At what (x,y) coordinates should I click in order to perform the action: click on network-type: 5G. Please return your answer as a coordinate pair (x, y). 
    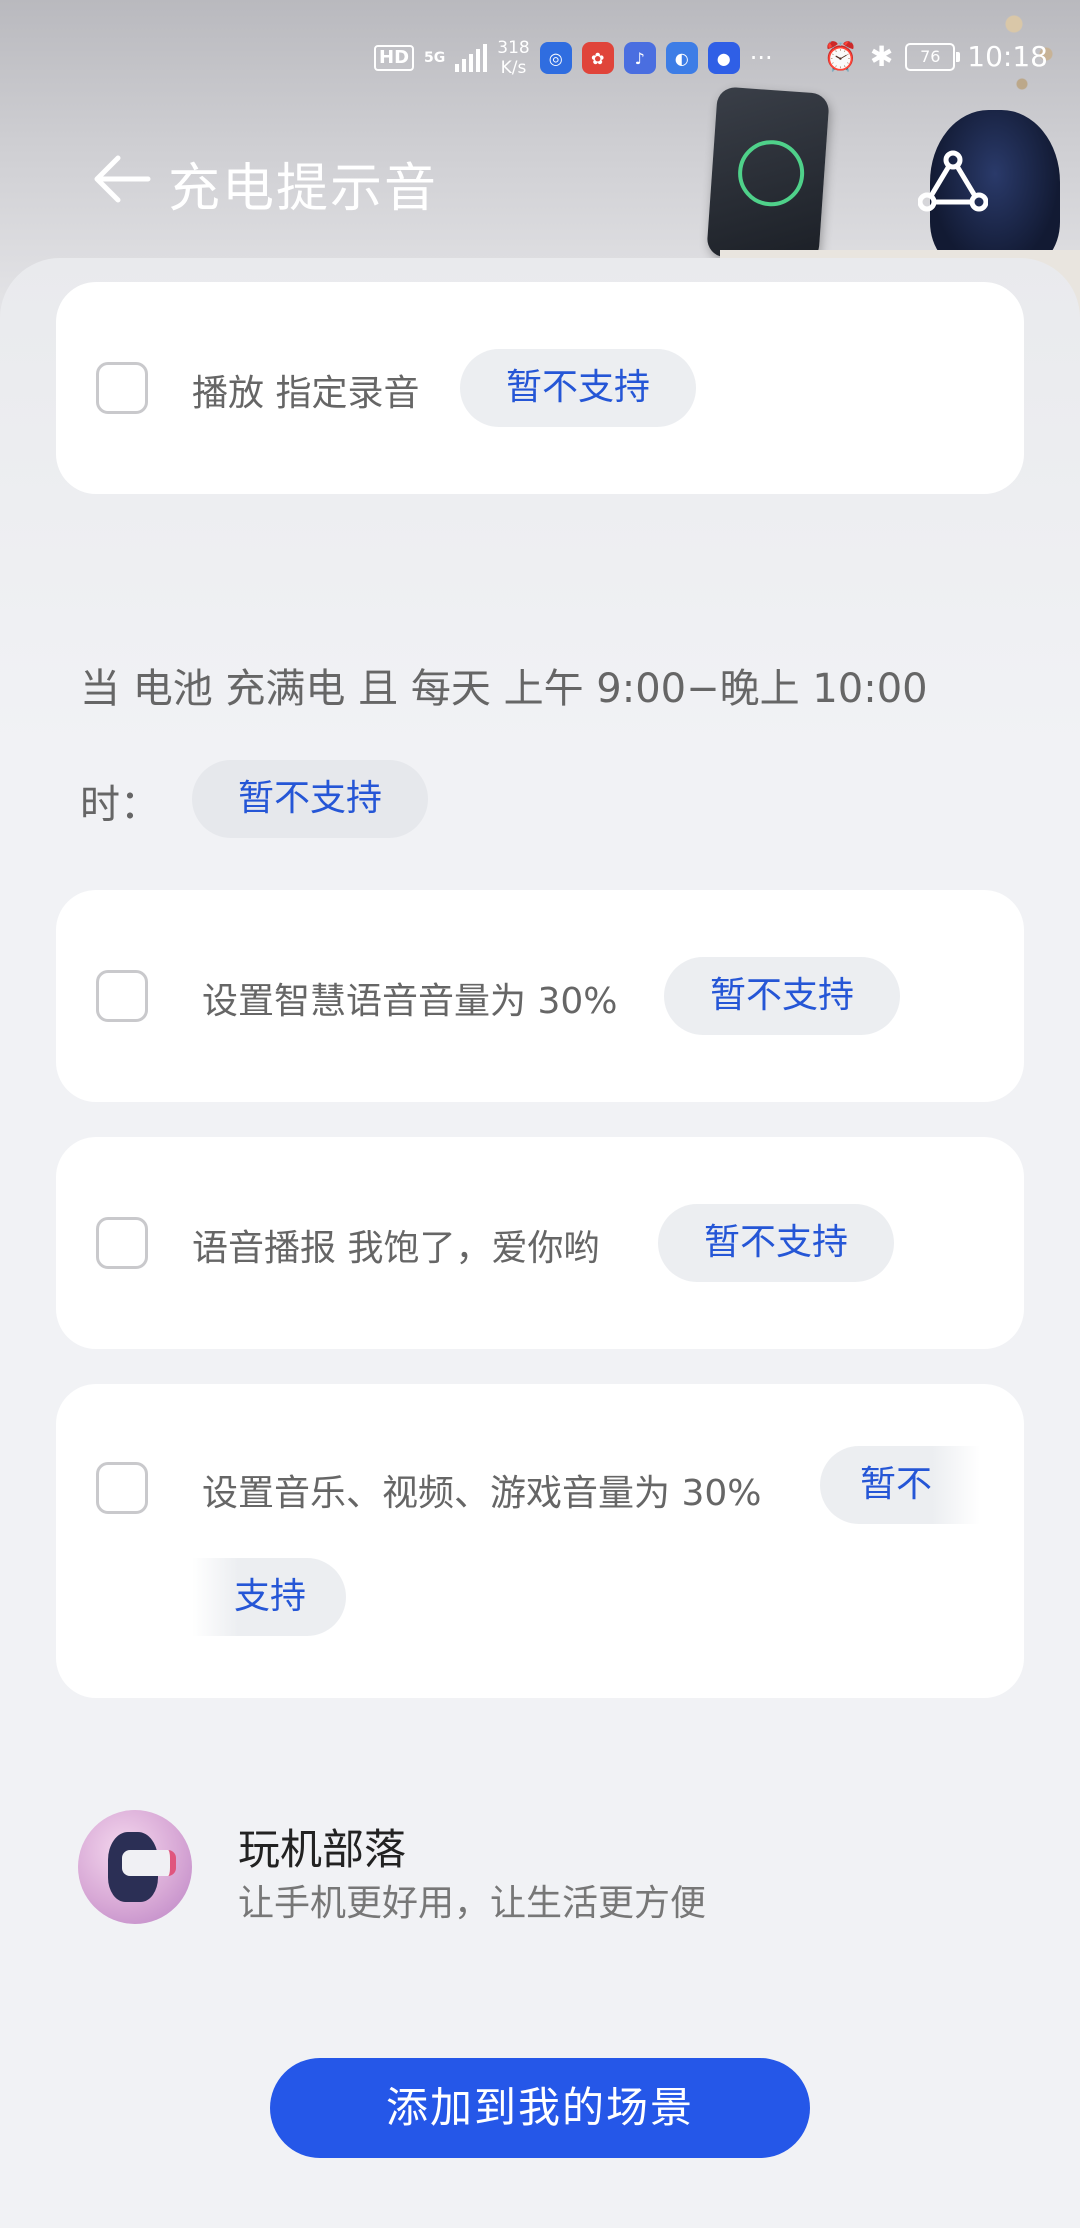
    Looking at the image, I should click on (435, 58).